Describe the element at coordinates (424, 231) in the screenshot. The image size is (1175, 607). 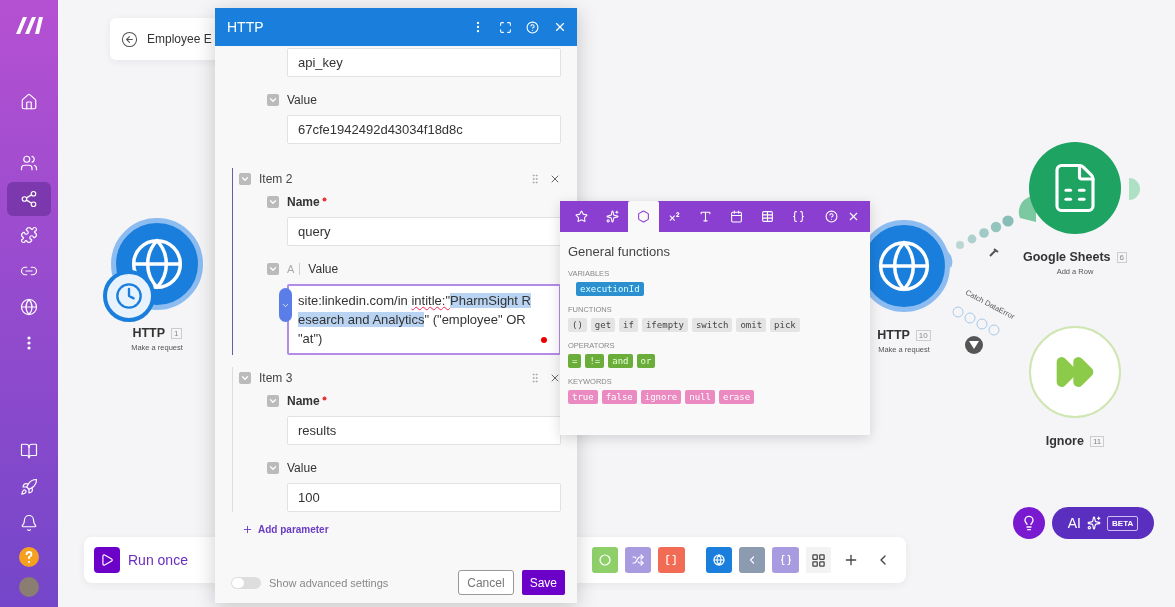
I see `input-field: query` at that location.